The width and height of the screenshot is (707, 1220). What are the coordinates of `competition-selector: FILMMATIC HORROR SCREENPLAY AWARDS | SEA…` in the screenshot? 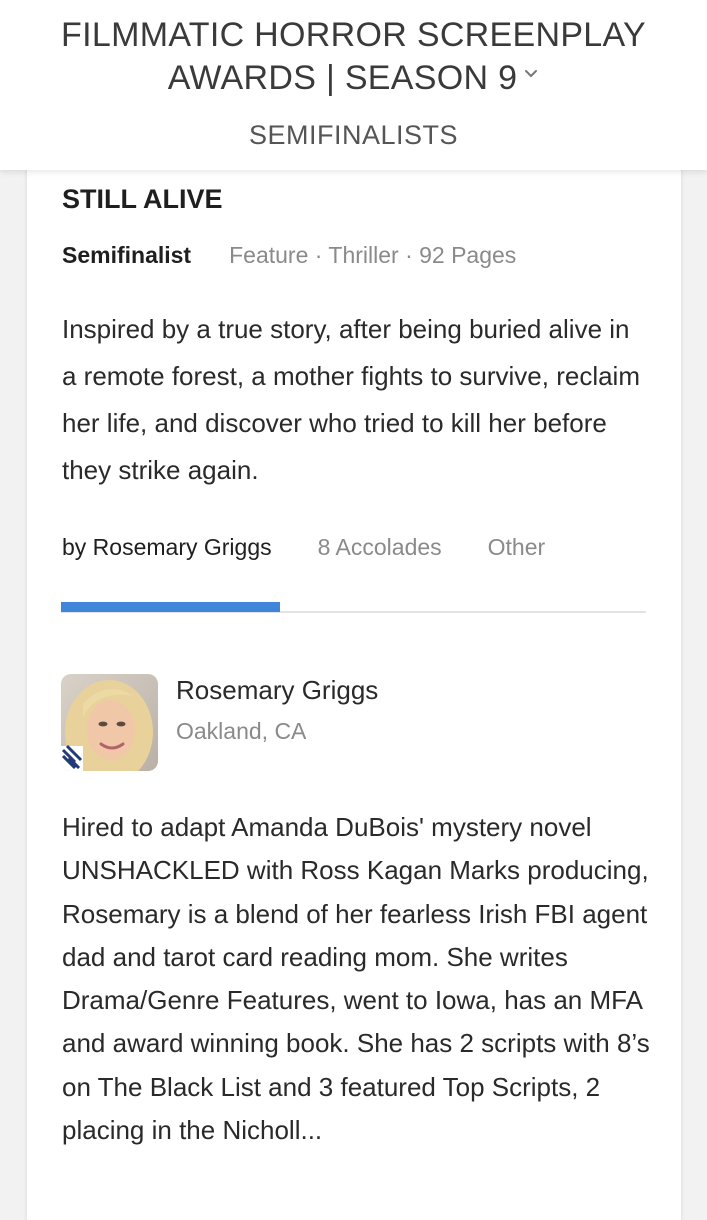 It's located at (353, 57).